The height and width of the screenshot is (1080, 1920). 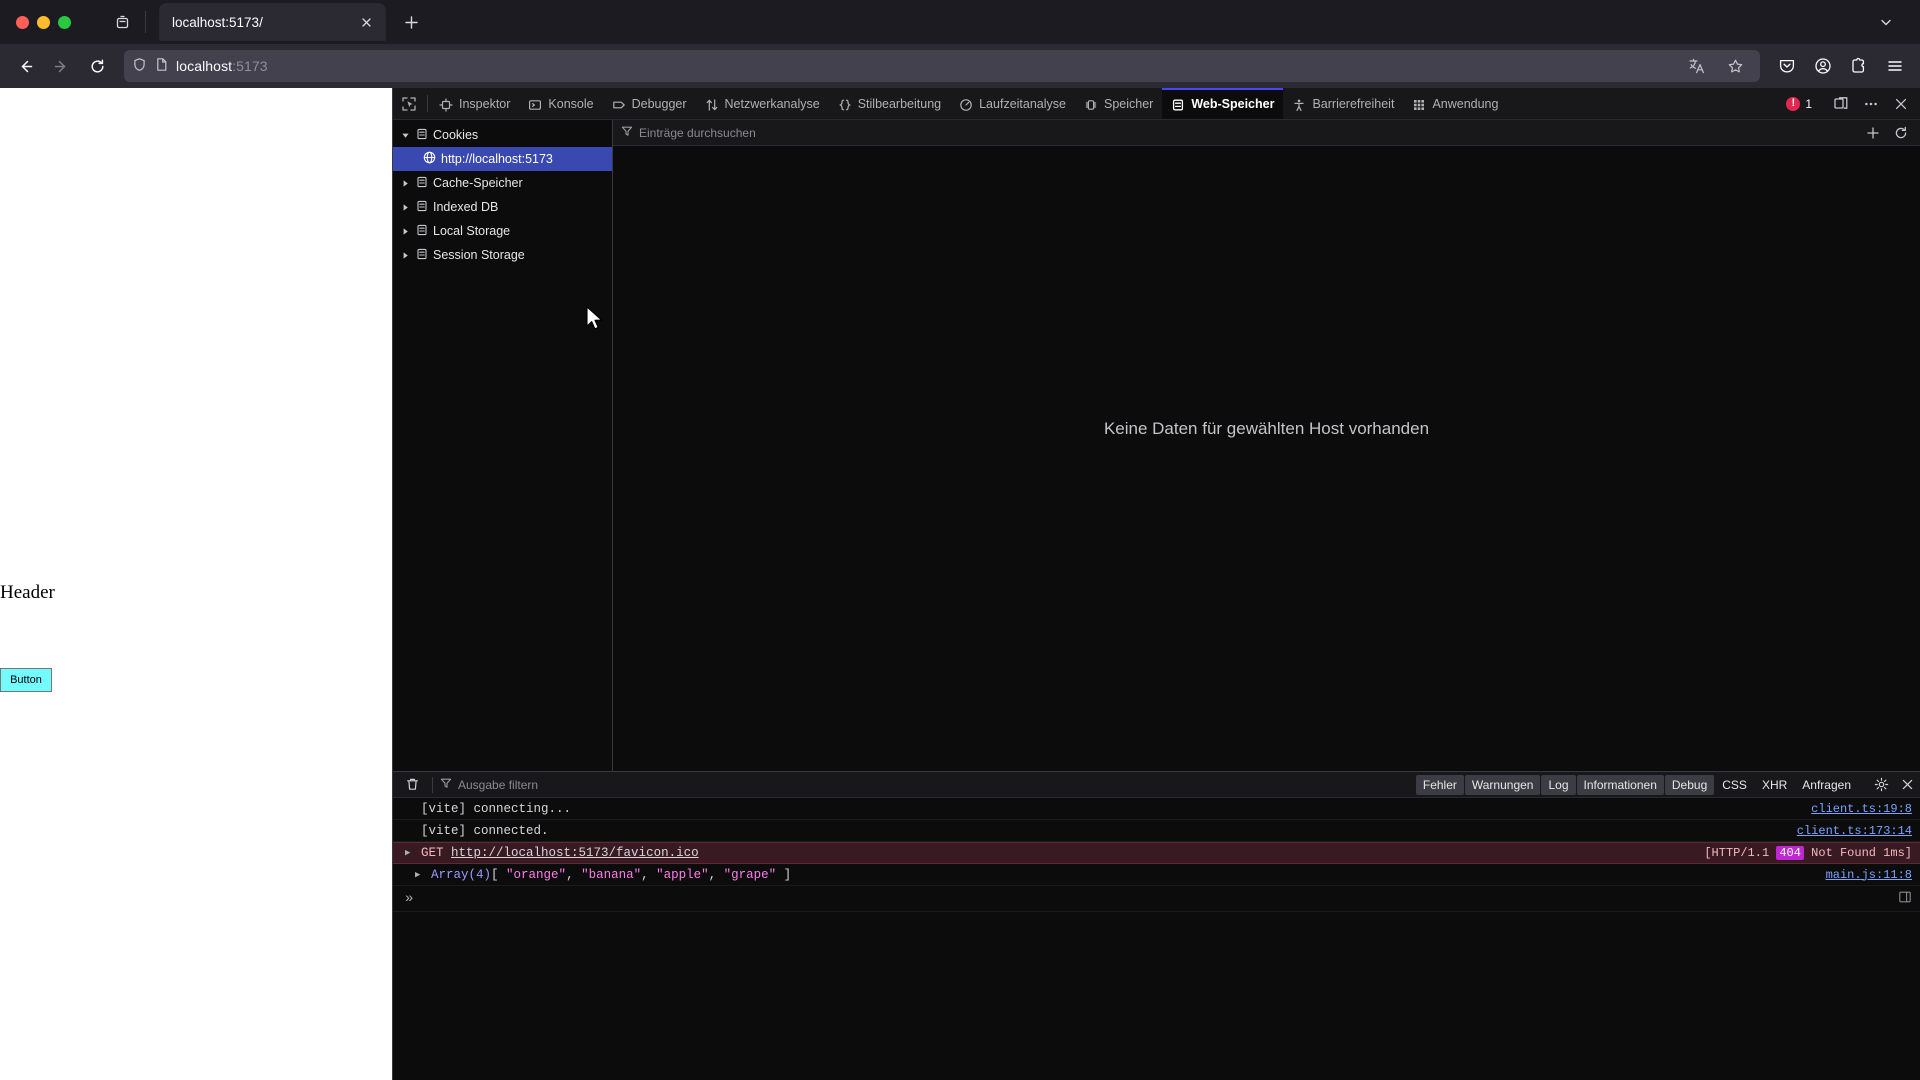 What do you see at coordinates (161, 66) in the screenshot?
I see `page-document-icon` at bounding box center [161, 66].